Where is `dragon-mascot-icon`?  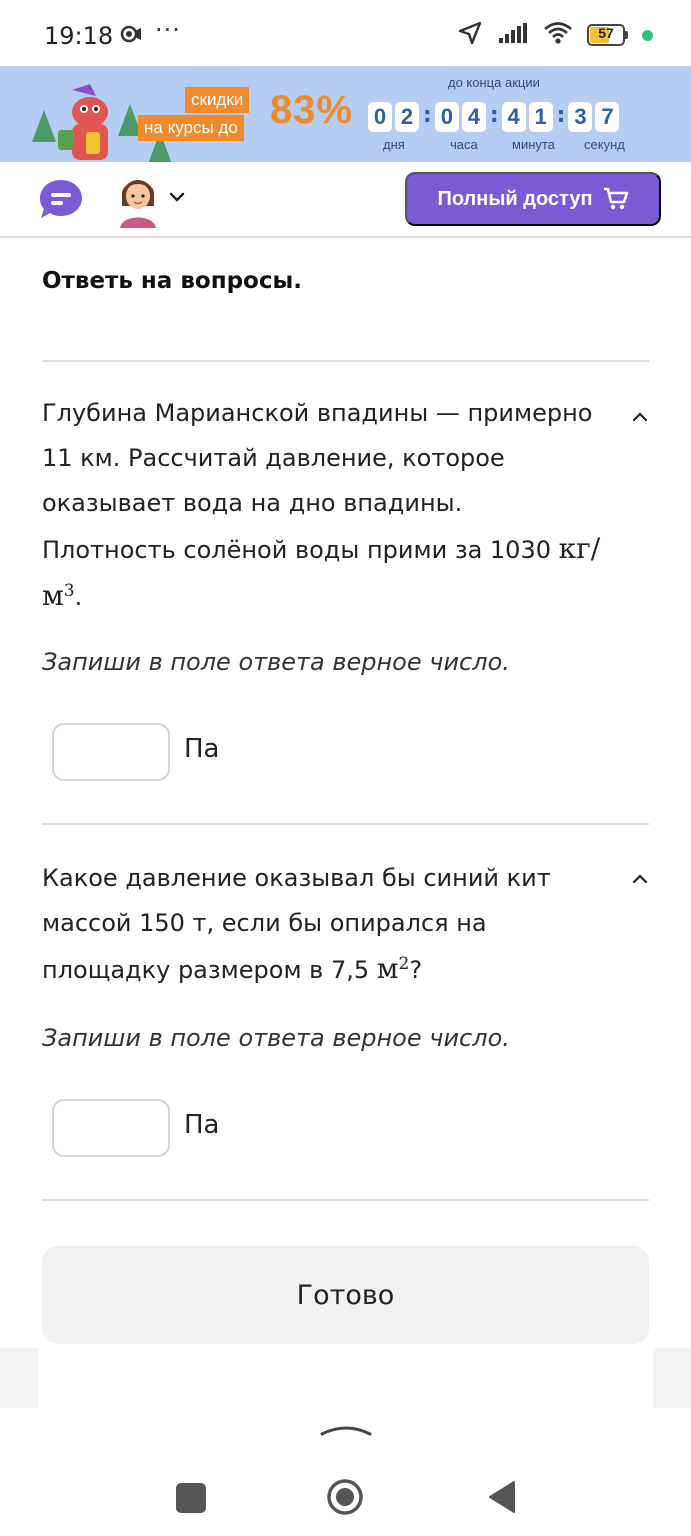 dragon-mascot-icon is located at coordinates (83, 122).